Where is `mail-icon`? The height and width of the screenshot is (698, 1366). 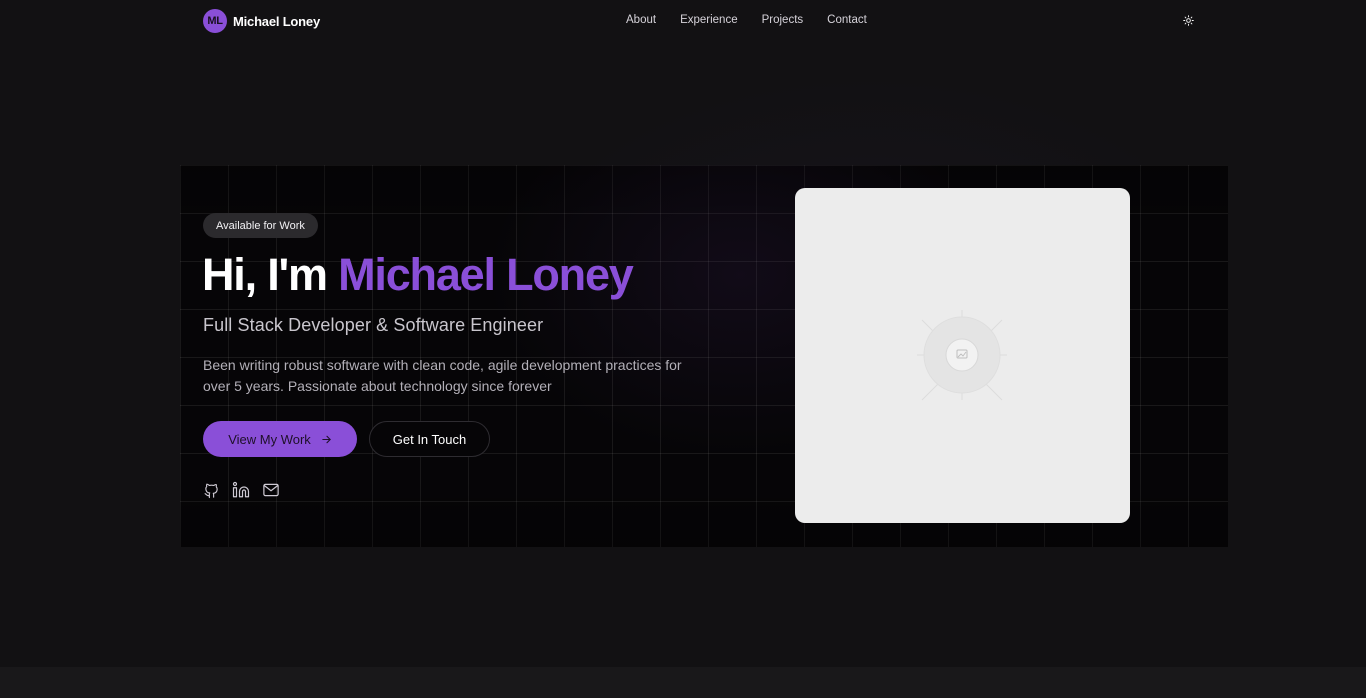 mail-icon is located at coordinates (271, 490).